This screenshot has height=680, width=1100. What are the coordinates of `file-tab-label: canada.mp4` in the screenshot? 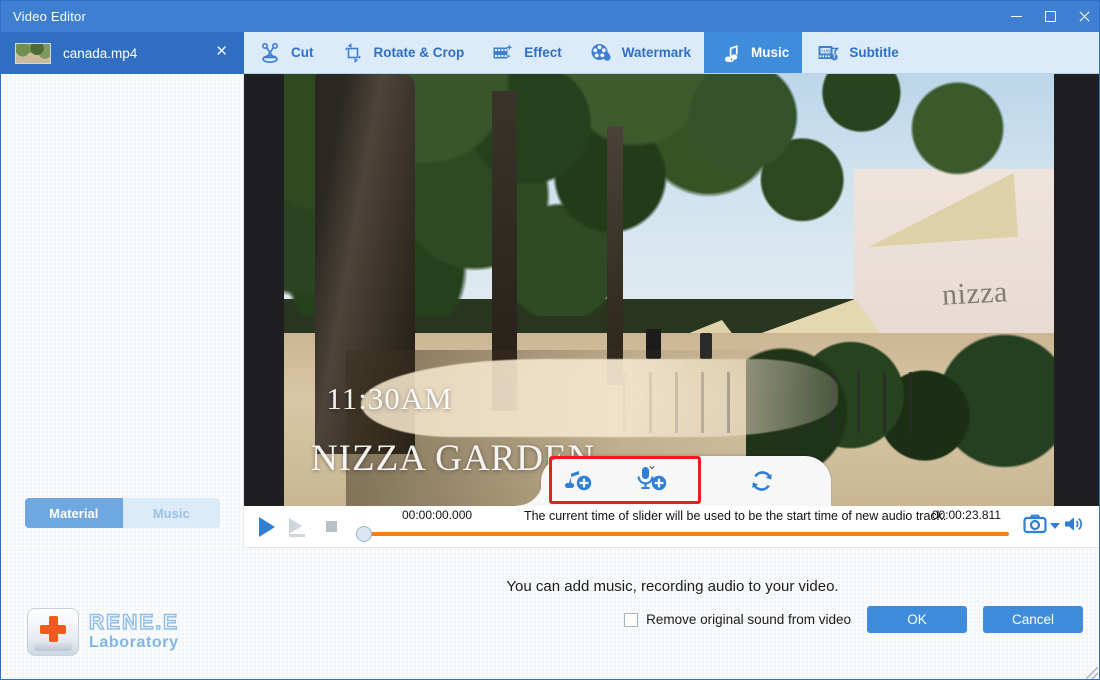 It's located at (100, 53).